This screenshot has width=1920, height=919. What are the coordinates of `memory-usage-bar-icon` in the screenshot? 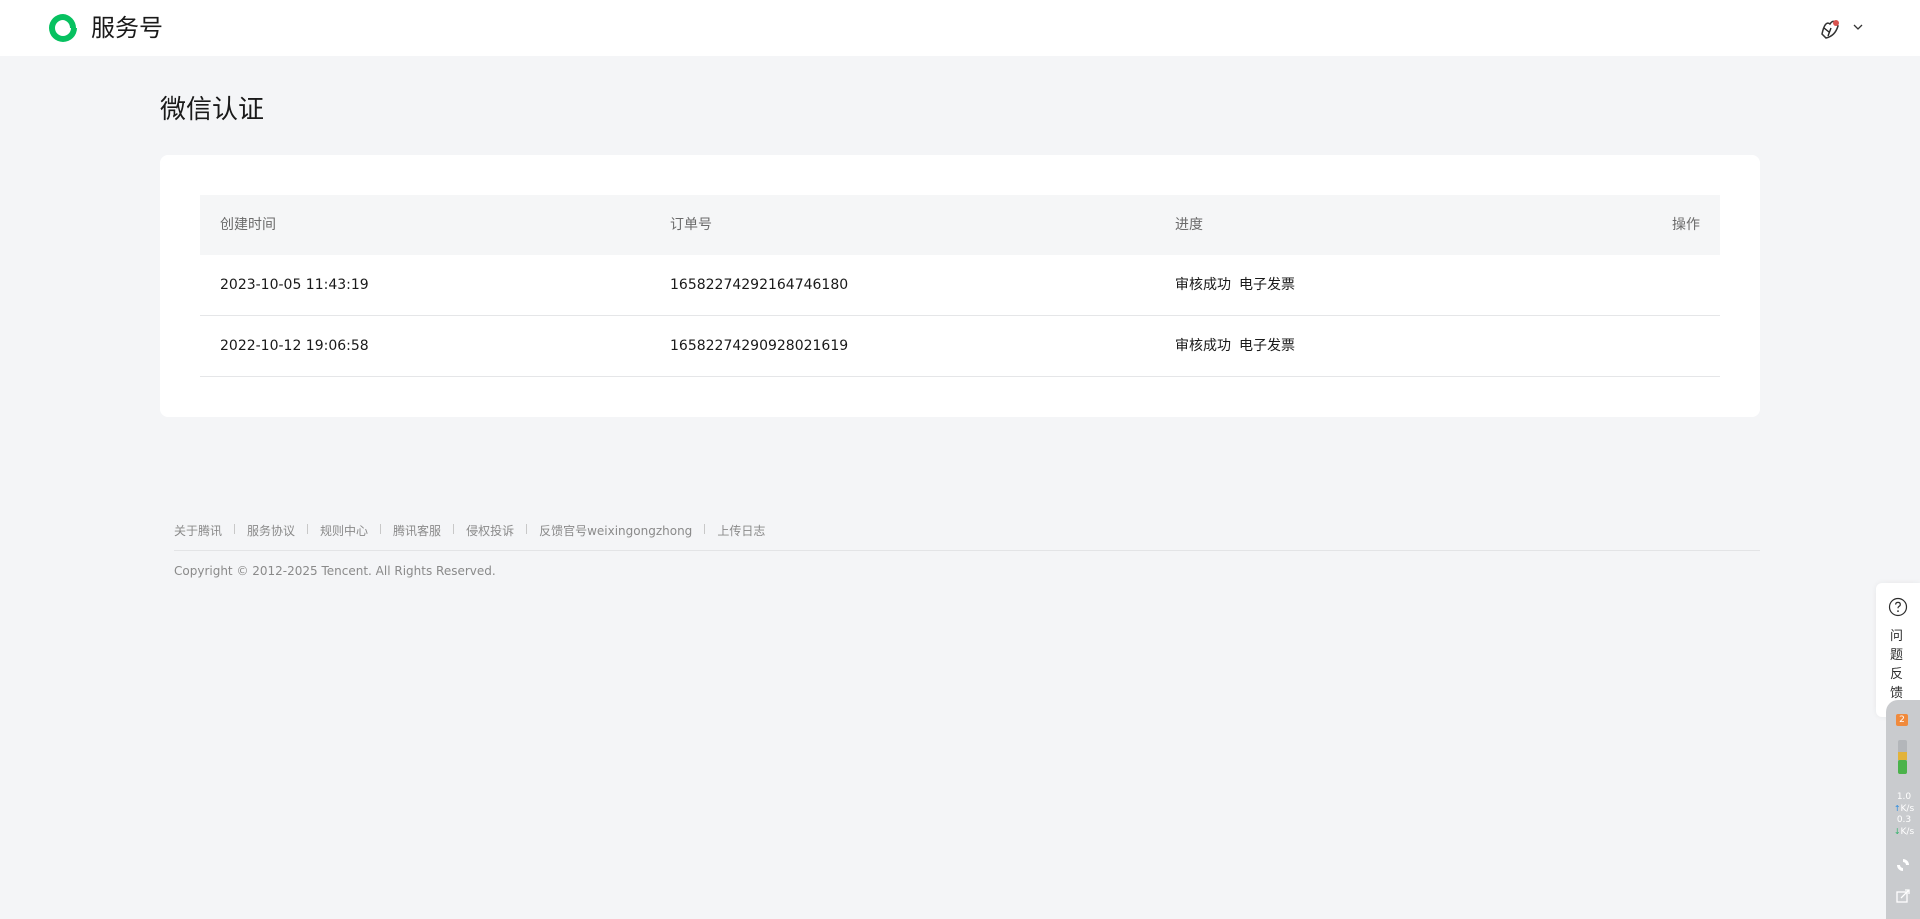 It's located at (1902, 757).